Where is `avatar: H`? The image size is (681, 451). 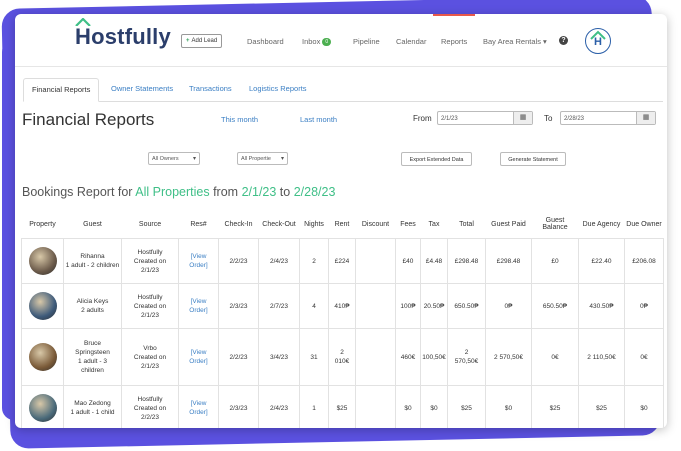
avatar: H is located at coordinates (598, 41).